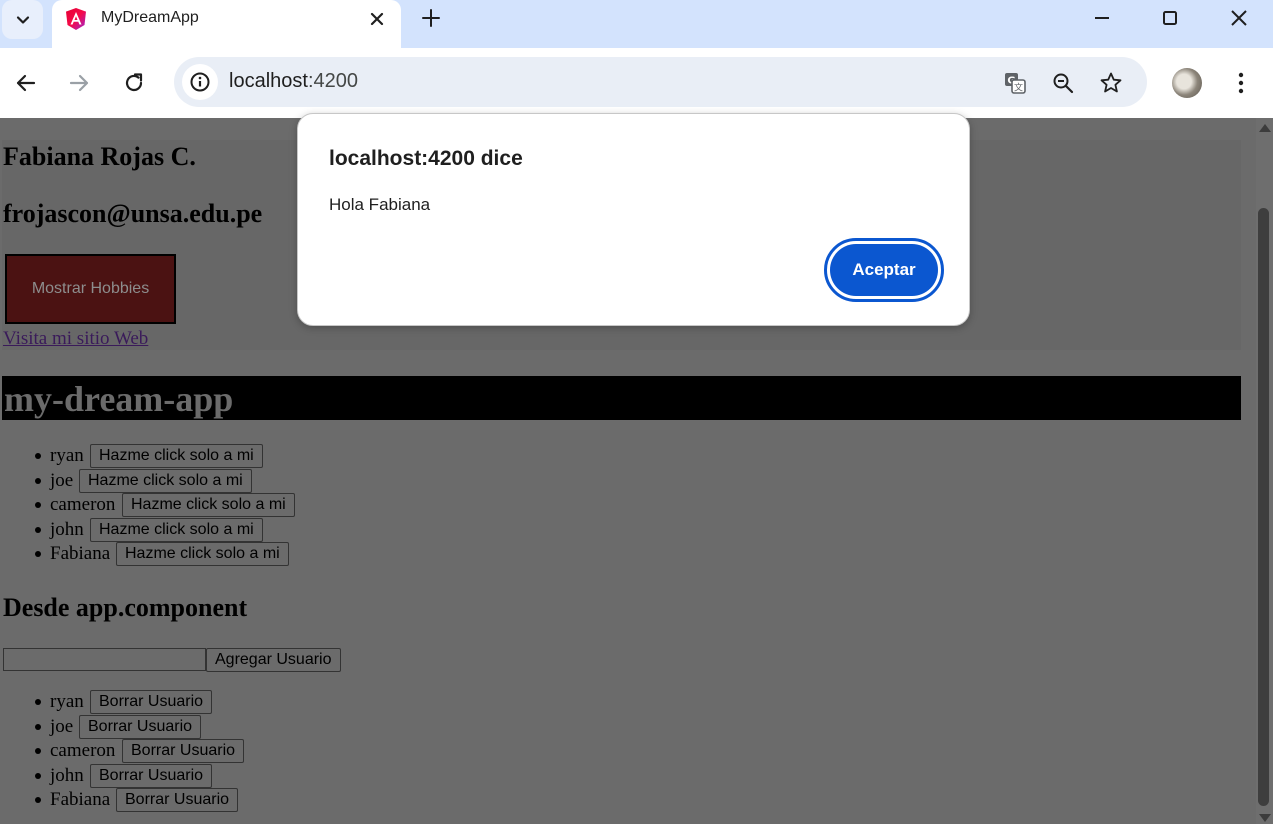 This screenshot has width=1273, height=824. I want to click on plus-icon, so click(431, 18).